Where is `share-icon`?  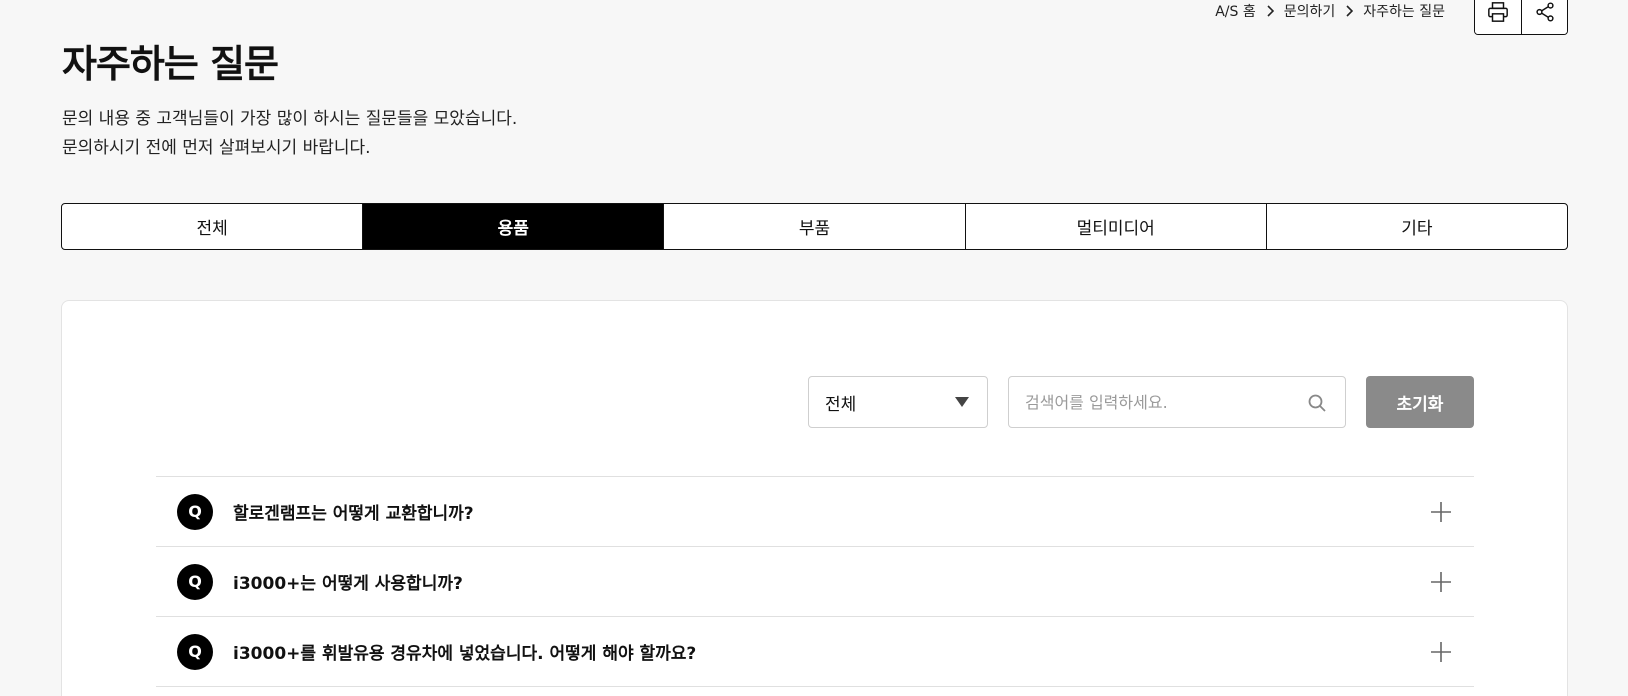 share-icon is located at coordinates (1544, 11).